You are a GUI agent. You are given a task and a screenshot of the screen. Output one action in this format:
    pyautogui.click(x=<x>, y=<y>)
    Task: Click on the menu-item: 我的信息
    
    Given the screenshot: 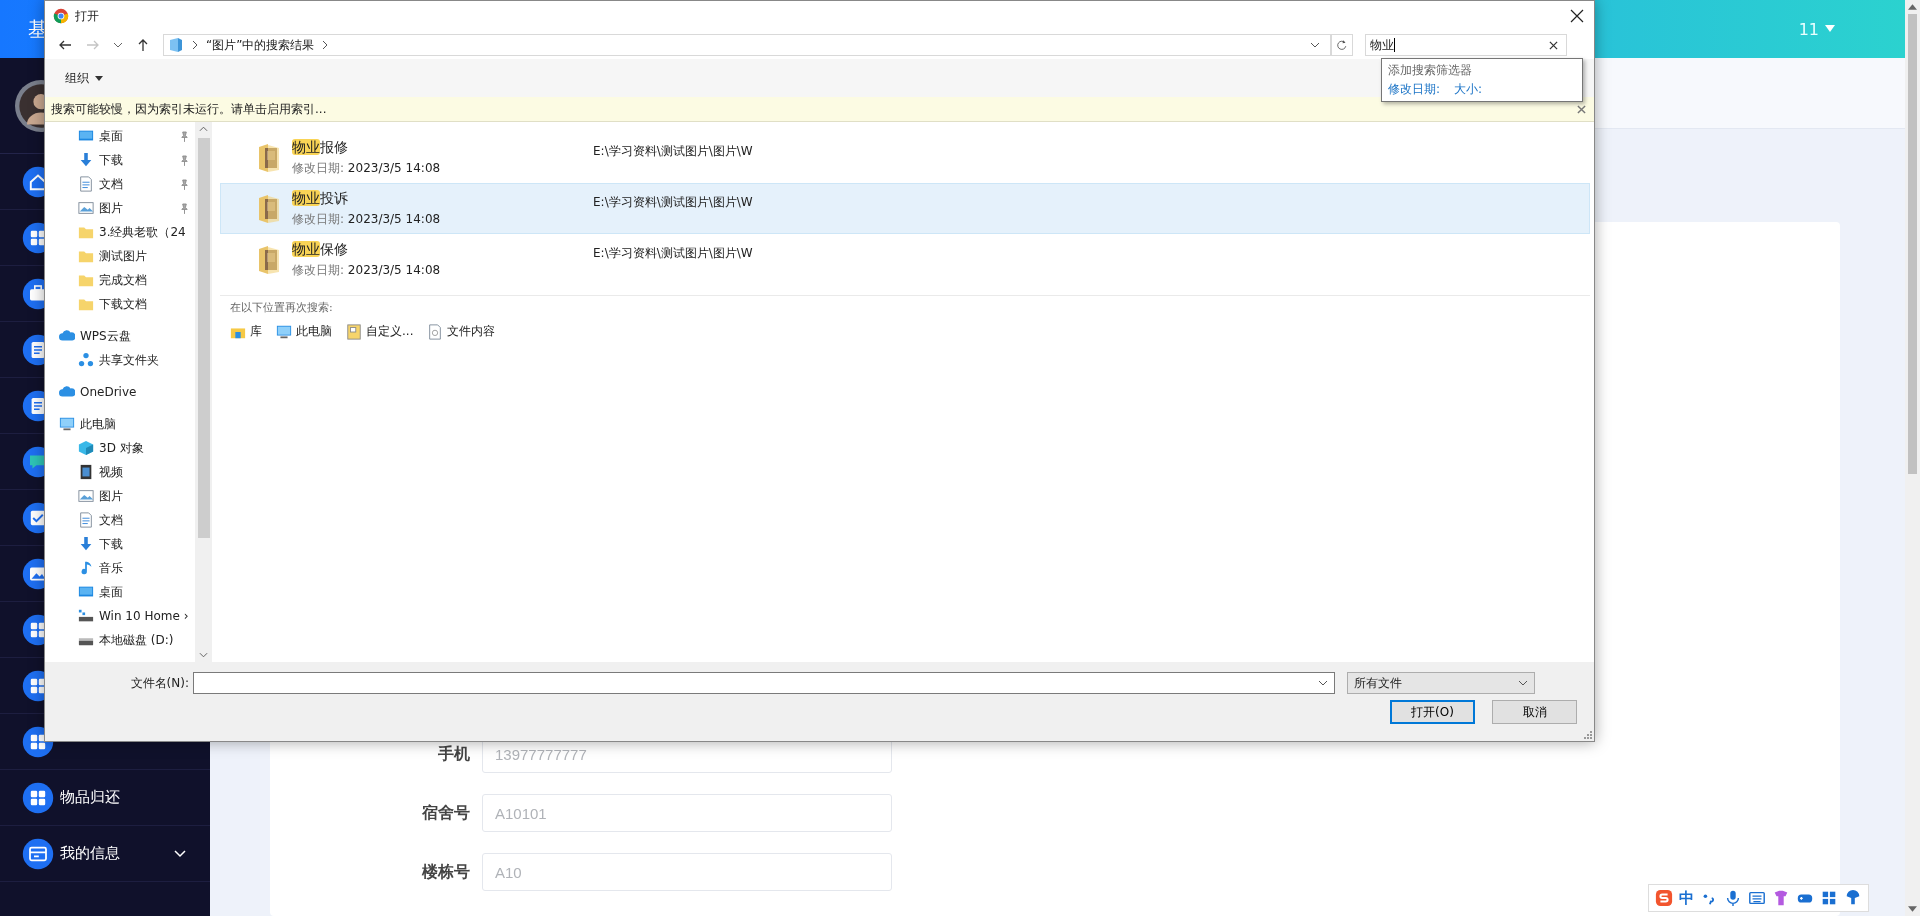 What is the action you would take?
    pyautogui.click(x=105, y=854)
    